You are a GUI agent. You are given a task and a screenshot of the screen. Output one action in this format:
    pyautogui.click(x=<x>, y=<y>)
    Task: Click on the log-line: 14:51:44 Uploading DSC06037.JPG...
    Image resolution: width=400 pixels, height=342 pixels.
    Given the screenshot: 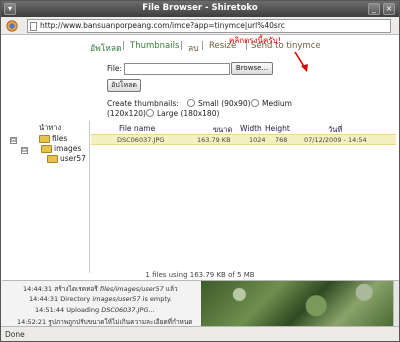 What is the action you would take?
    pyautogui.click(x=95, y=310)
    